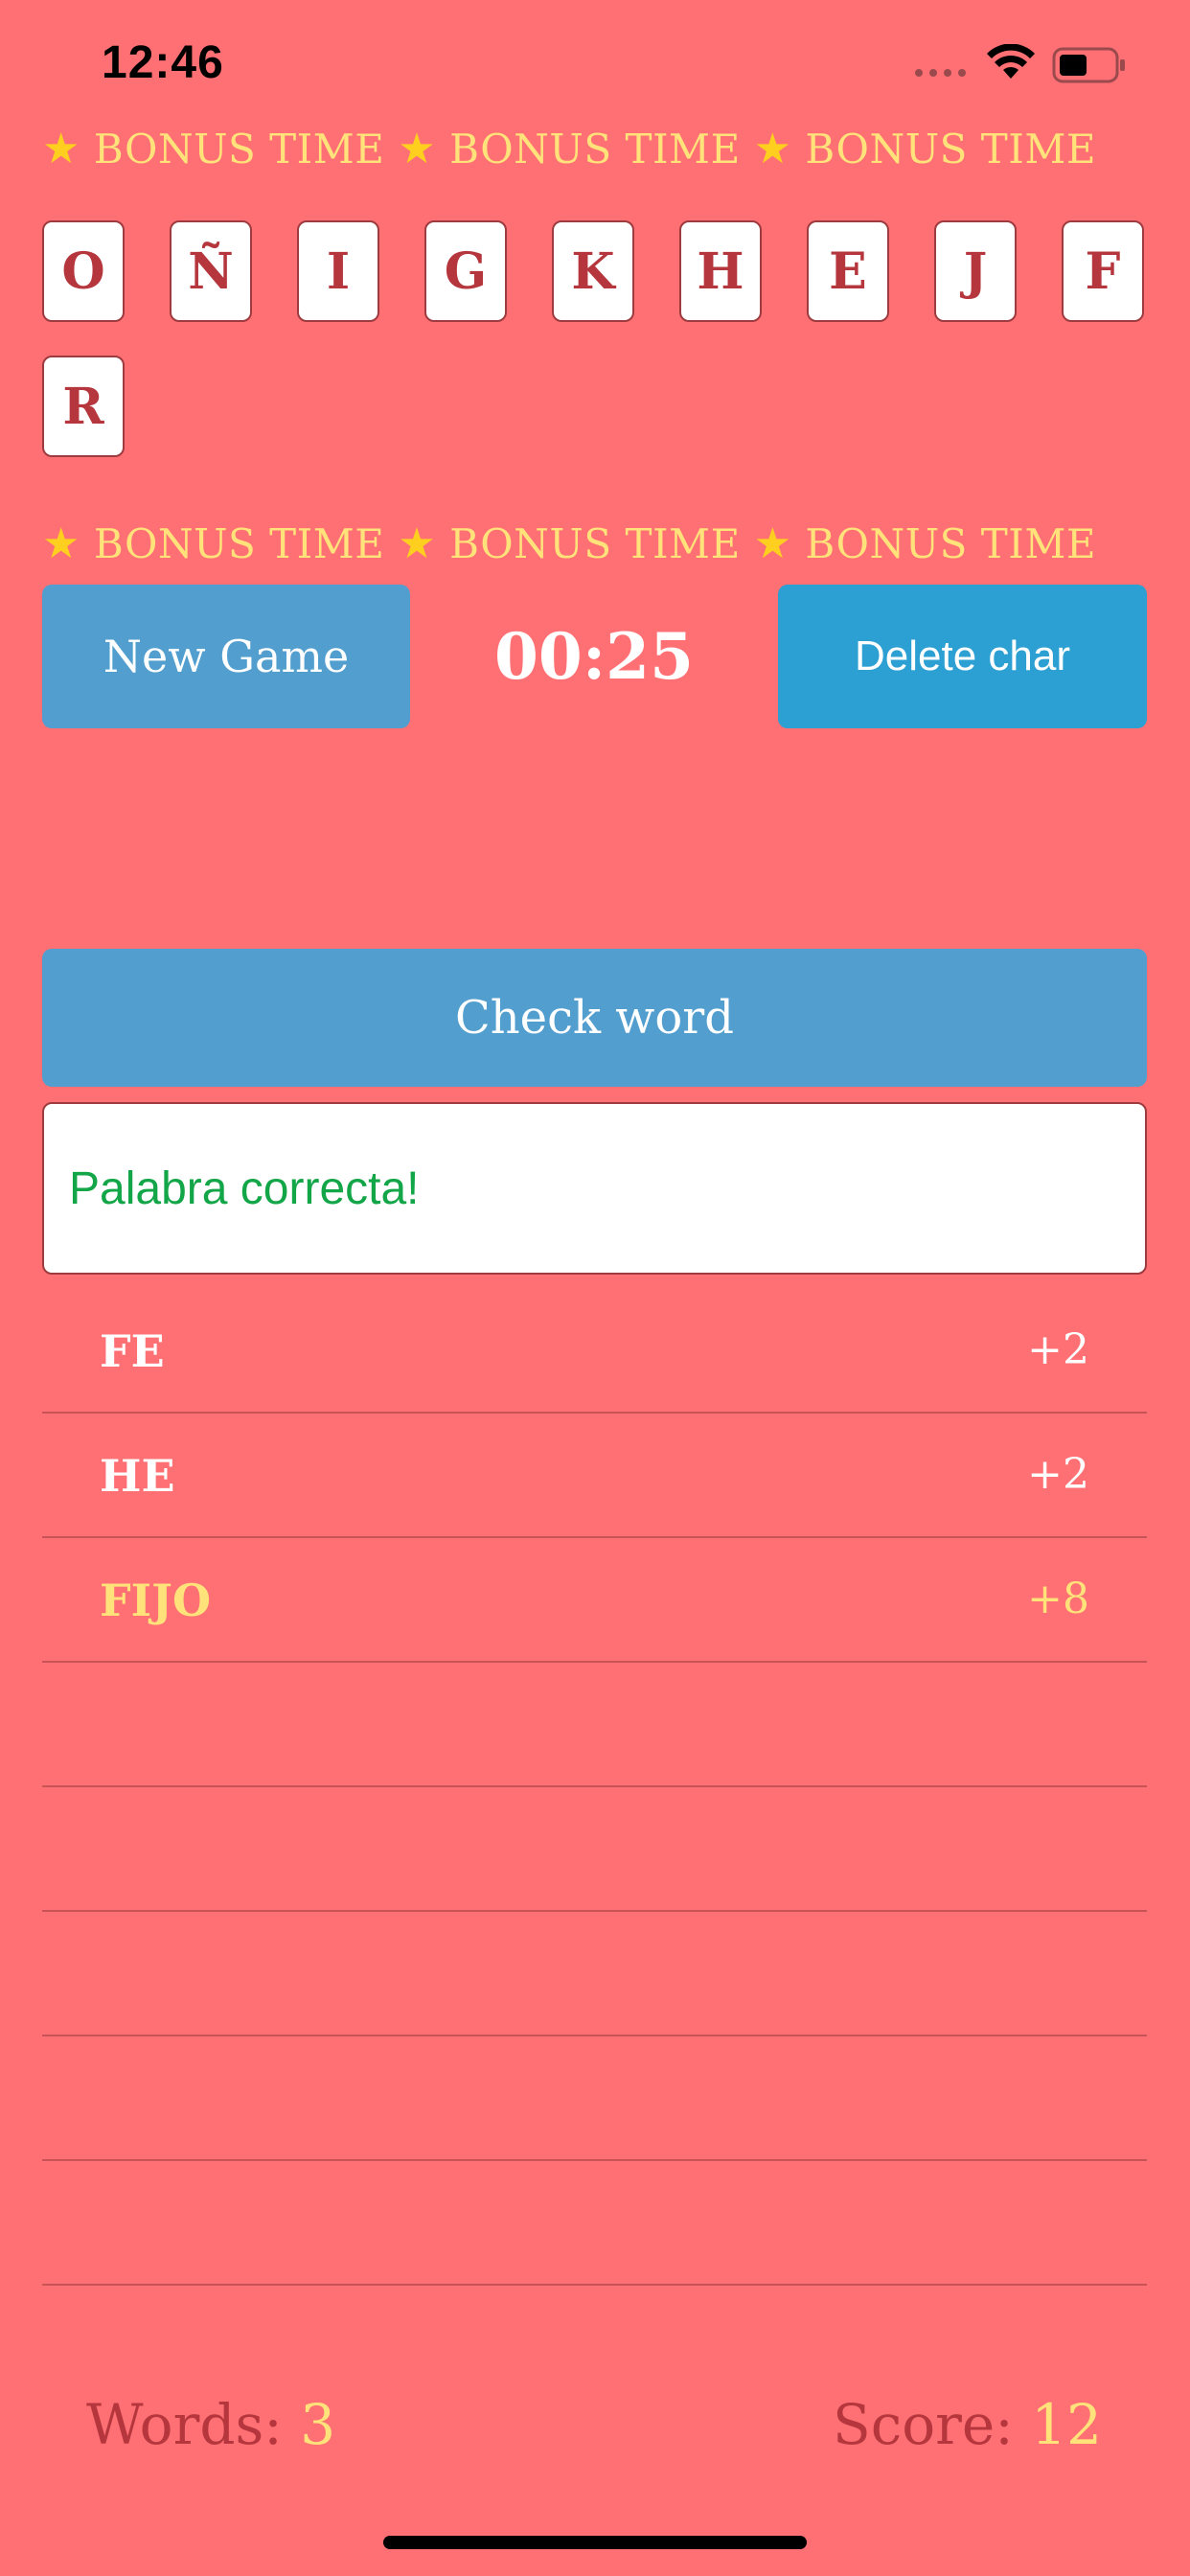 The width and height of the screenshot is (1190, 2576). Describe the element at coordinates (594, 1351) in the screenshot. I see `list-item: FE +2` at that location.